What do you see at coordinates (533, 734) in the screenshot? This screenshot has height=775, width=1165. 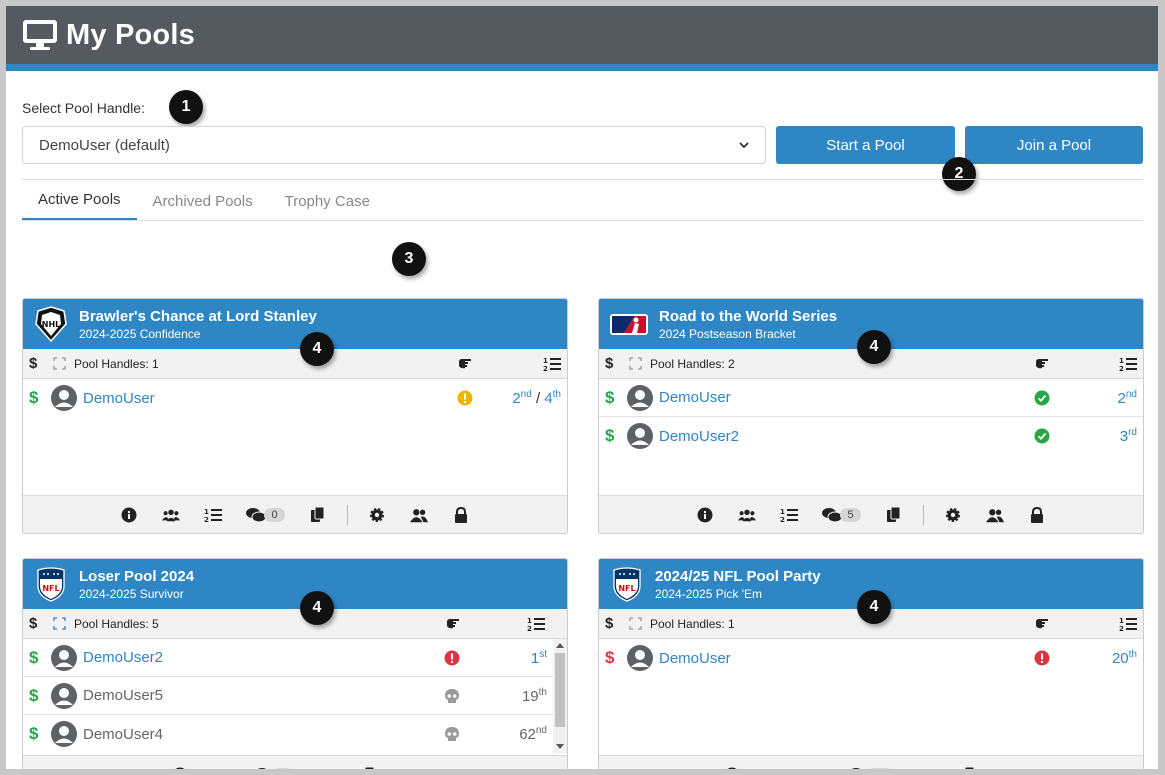 I see `member-rank: 62nd` at bounding box center [533, 734].